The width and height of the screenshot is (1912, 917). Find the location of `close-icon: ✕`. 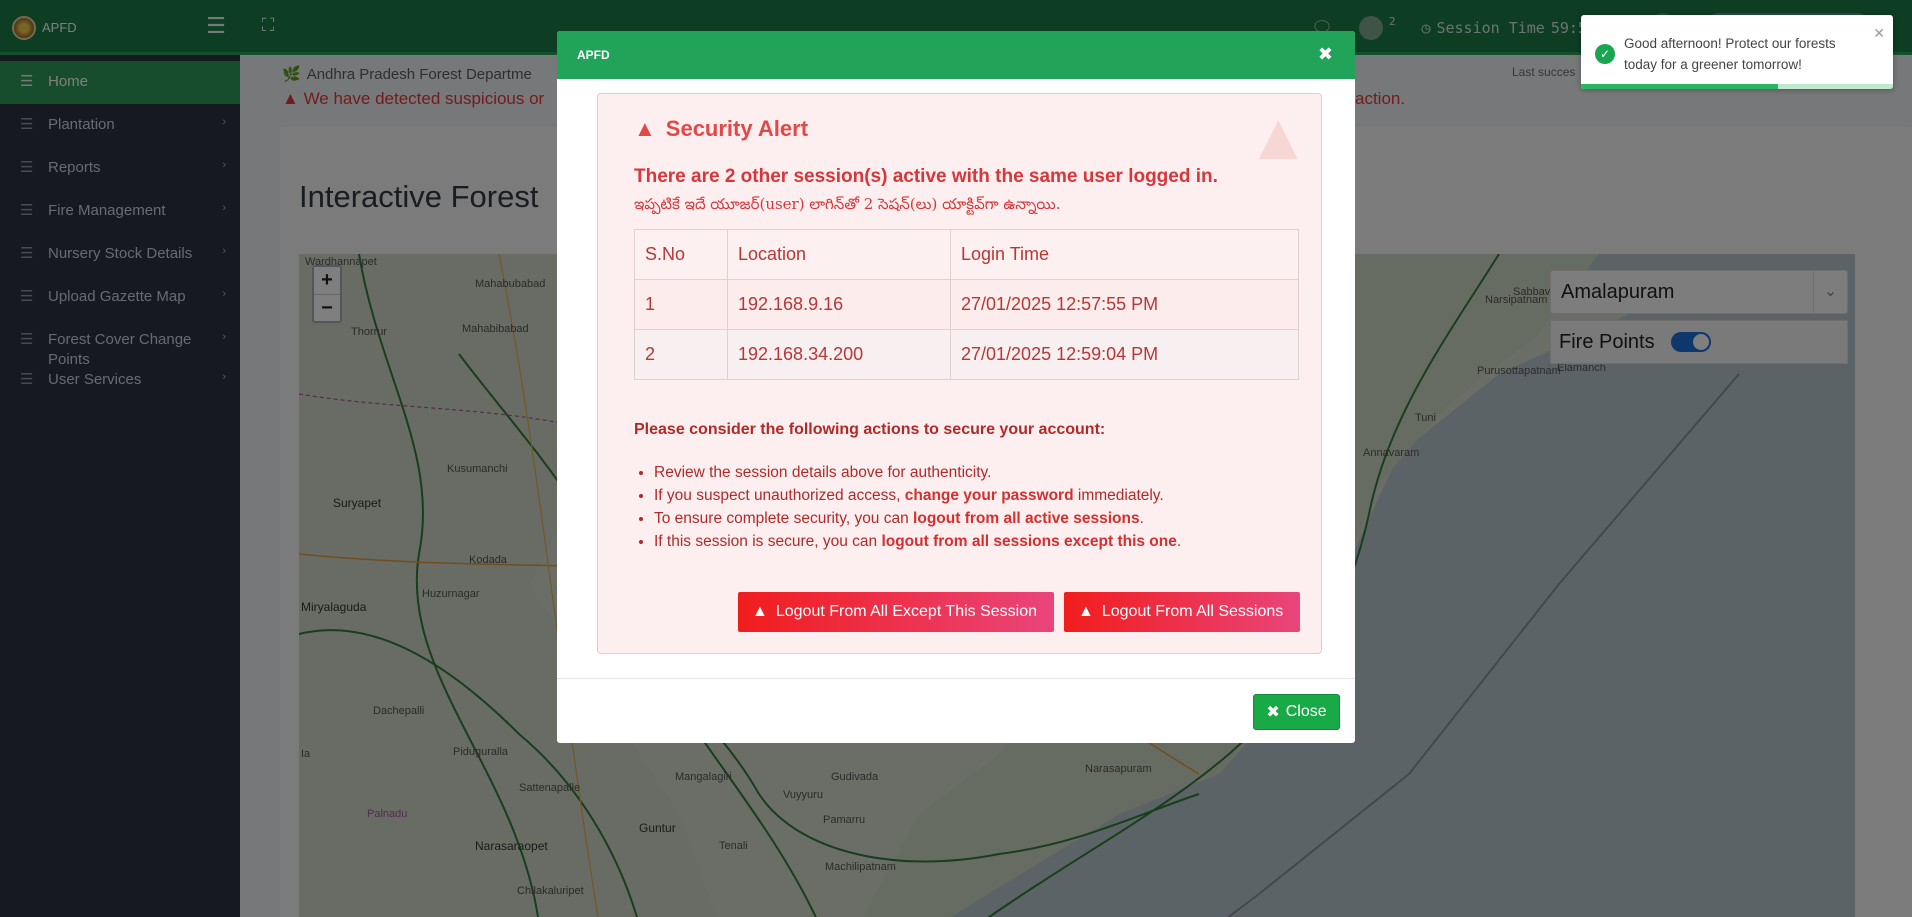

close-icon: ✕ is located at coordinates (1879, 33).